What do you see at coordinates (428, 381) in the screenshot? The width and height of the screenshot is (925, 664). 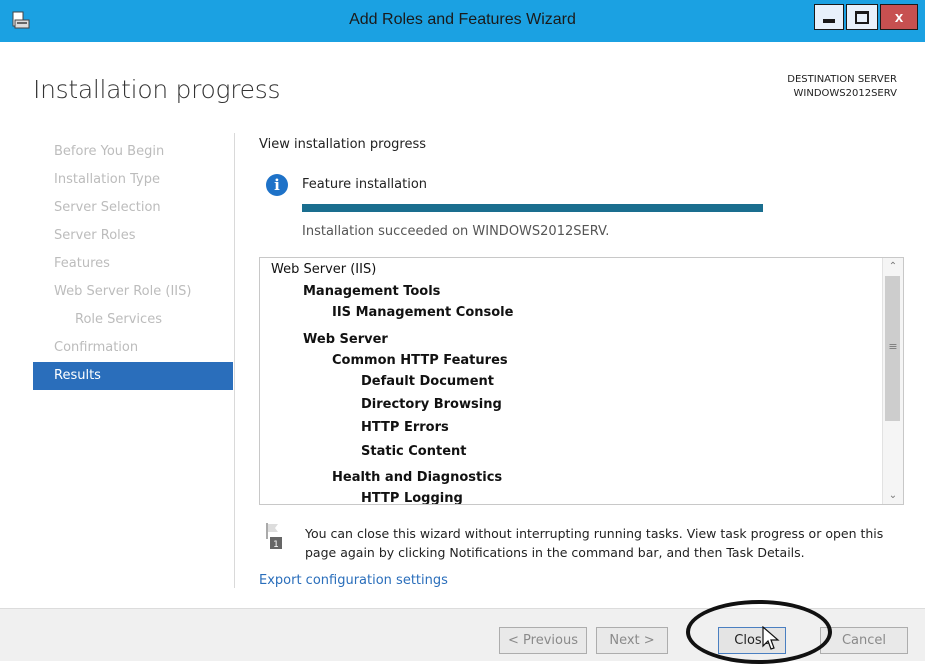 I see `result-item: Default Document` at bounding box center [428, 381].